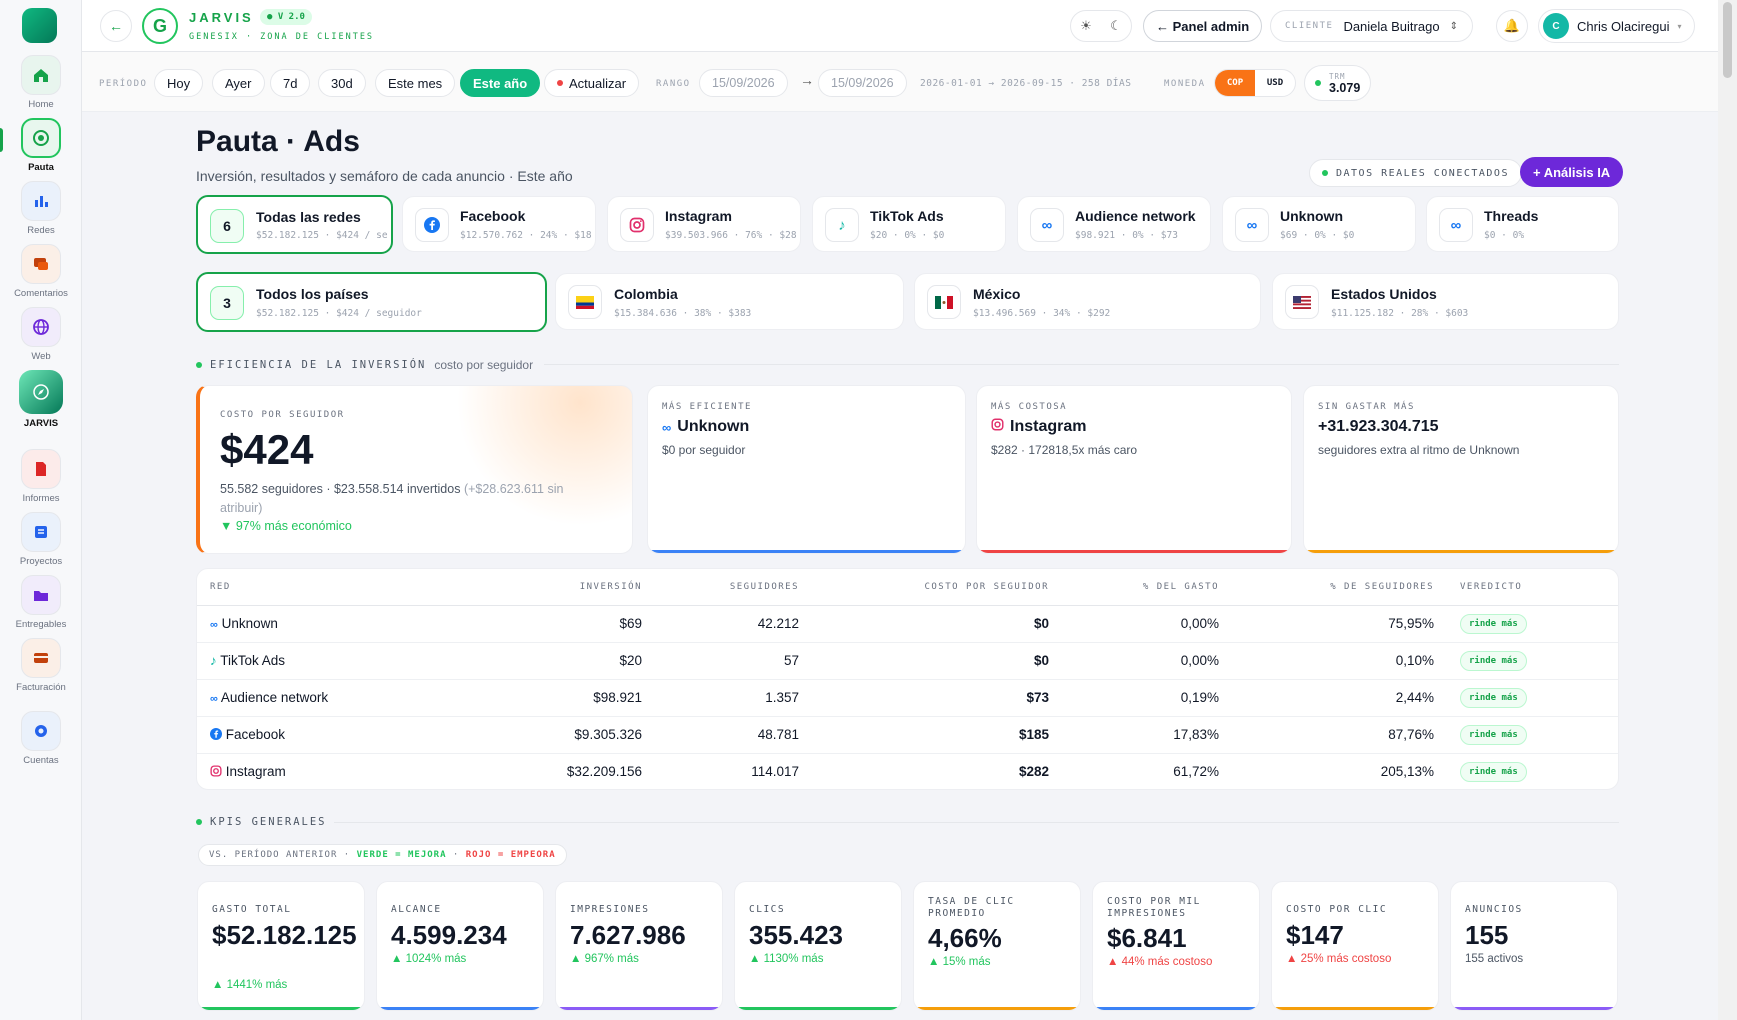 Image resolution: width=1737 pixels, height=1020 pixels. Describe the element at coordinates (41, 476) in the screenshot. I see `sidebar-item-informes: Informes` at that location.